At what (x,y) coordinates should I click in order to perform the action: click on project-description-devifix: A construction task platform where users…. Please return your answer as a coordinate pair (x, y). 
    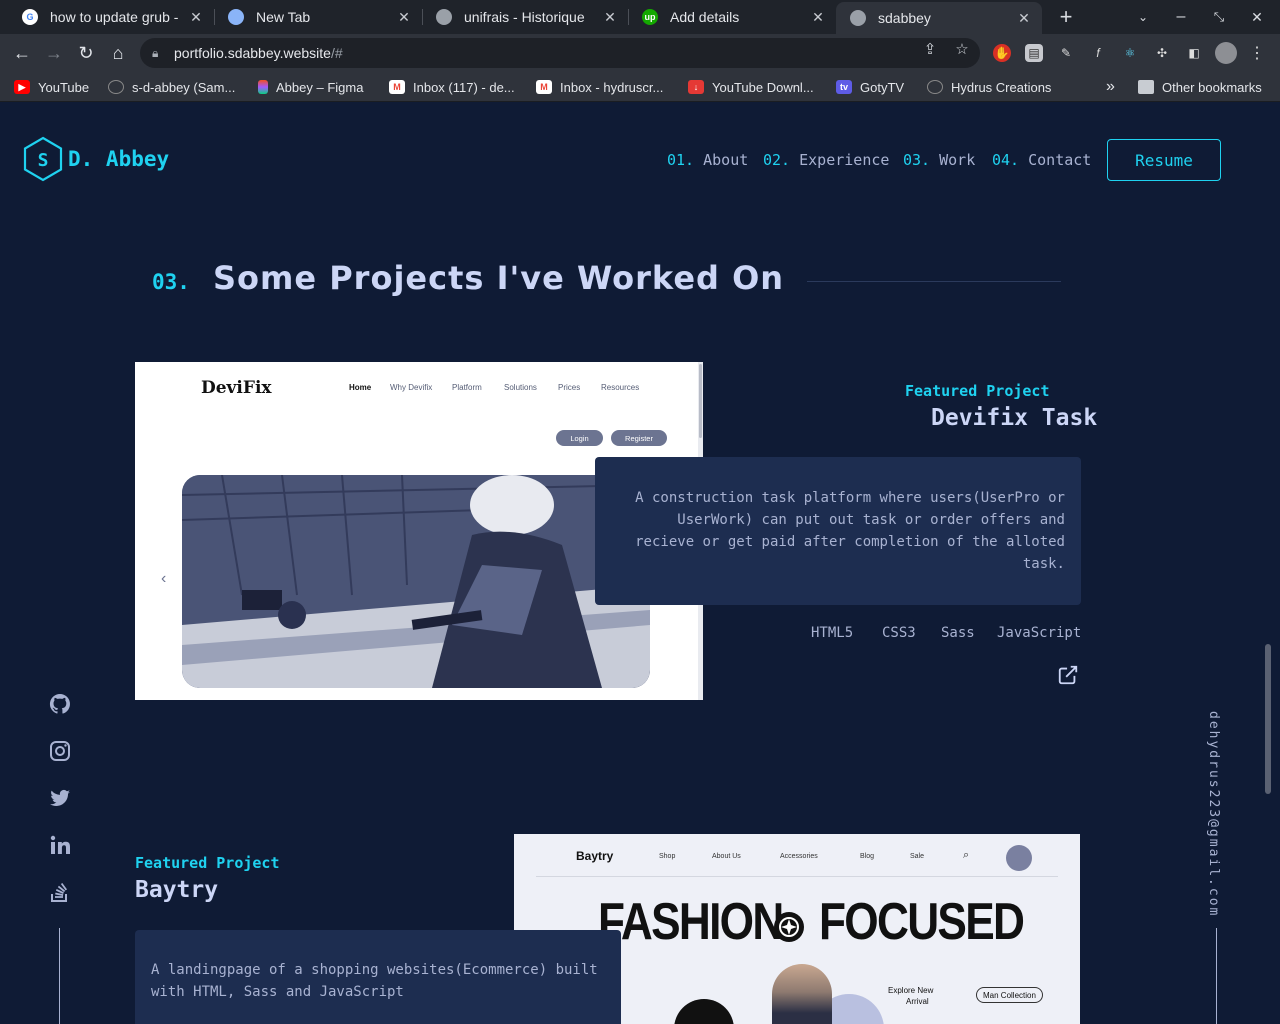
    Looking at the image, I should click on (838, 531).